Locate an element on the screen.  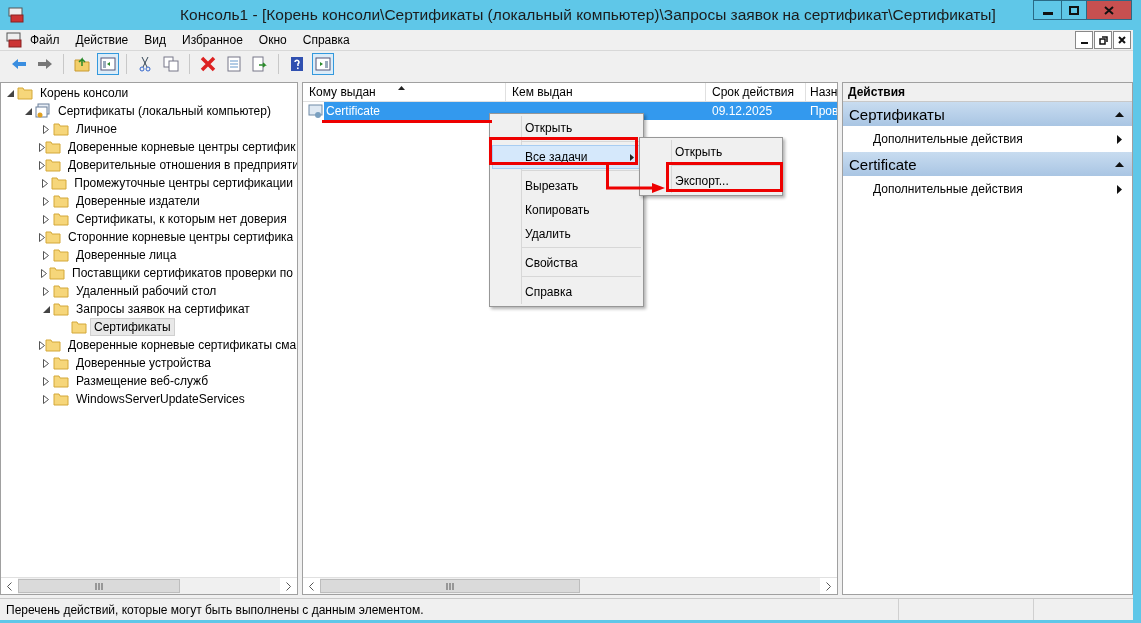
copy-button is located at coordinates (171, 64).